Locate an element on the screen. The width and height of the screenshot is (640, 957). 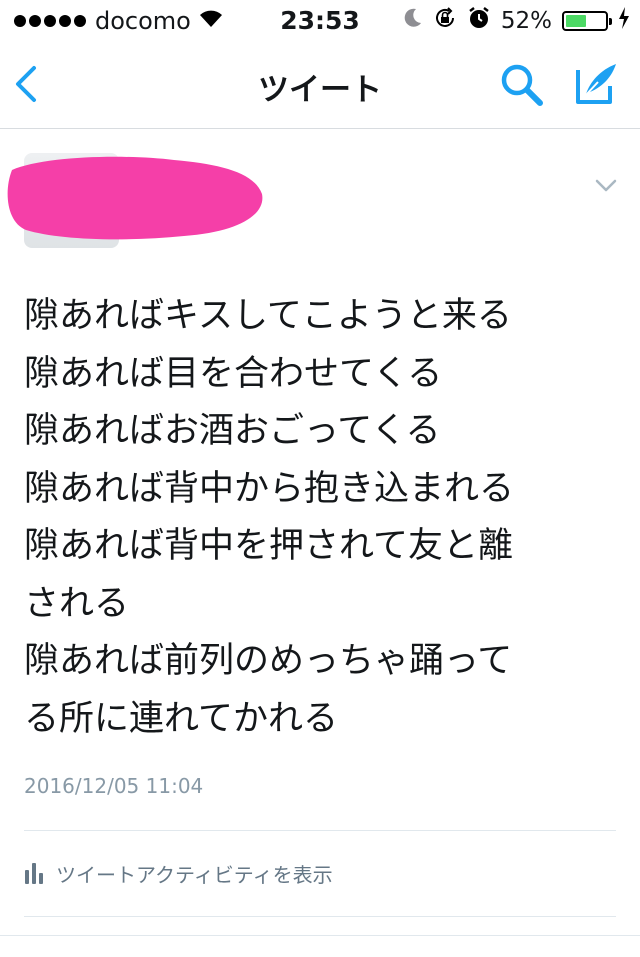
tweet-line: 隙あれば前列のめっちゃ踊って is located at coordinates (268, 661).